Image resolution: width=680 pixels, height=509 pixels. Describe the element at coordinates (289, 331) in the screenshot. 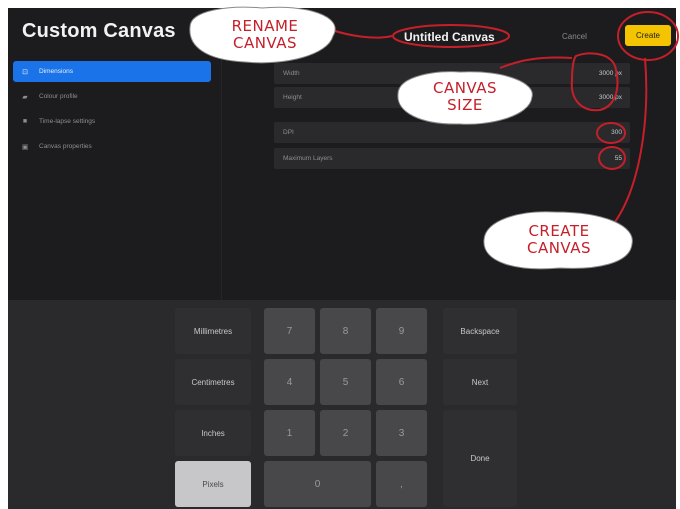

I see `key-7: 7` at that location.